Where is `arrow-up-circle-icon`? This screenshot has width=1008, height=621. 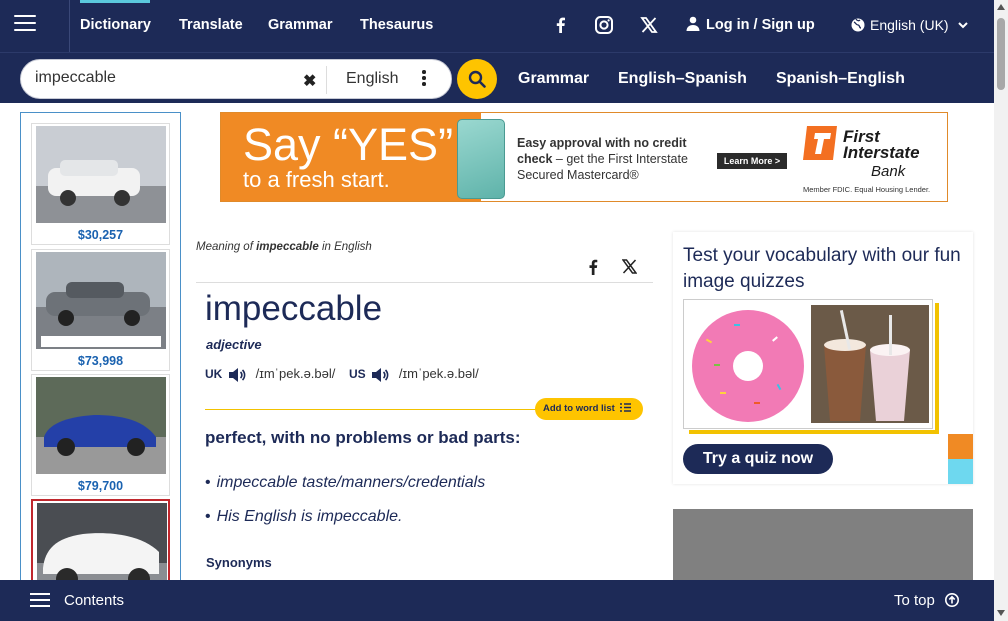 arrow-up-circle-icon is located at coordinates (952, 600).